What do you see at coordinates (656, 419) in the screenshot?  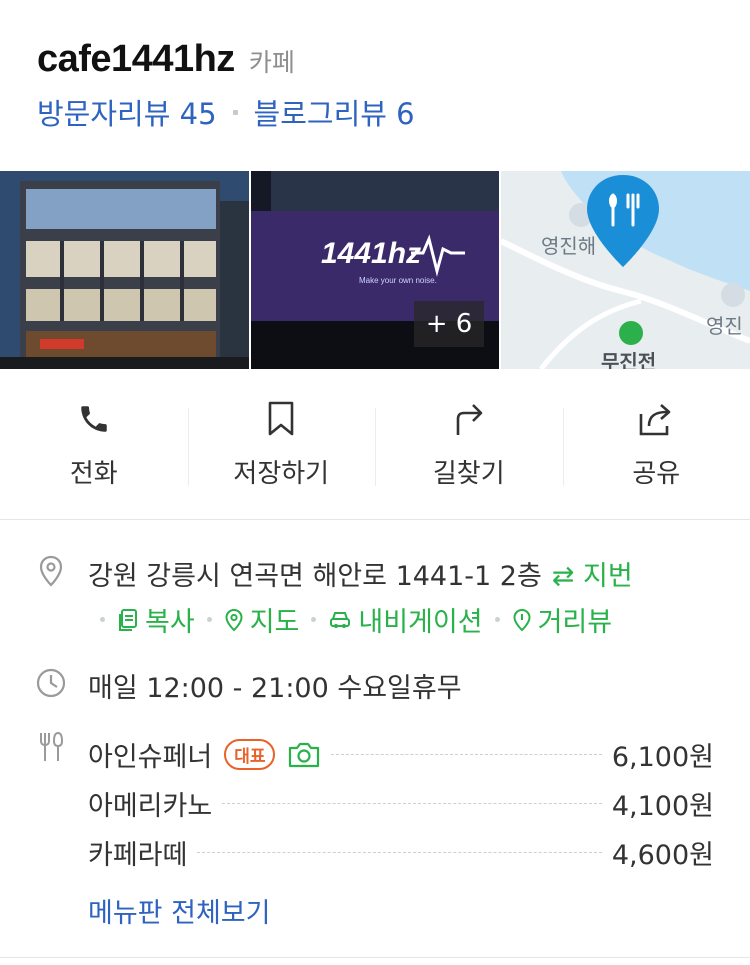 I see `share-icon` at bounding box center [656, 419].